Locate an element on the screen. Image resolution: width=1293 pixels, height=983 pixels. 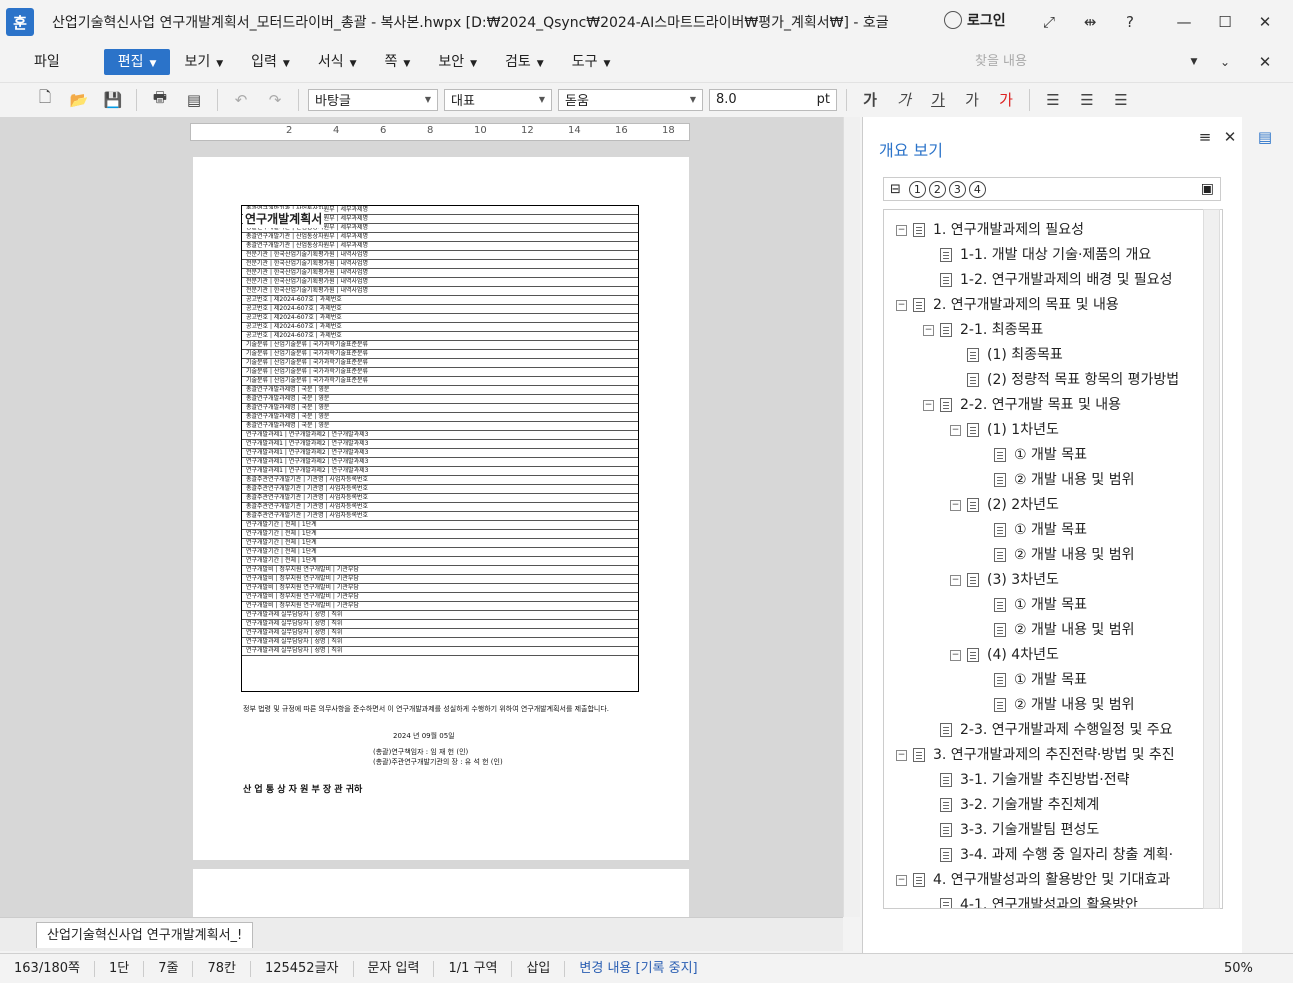
status-input-mode: 문자 입력 is located at coordinates (394, 968).